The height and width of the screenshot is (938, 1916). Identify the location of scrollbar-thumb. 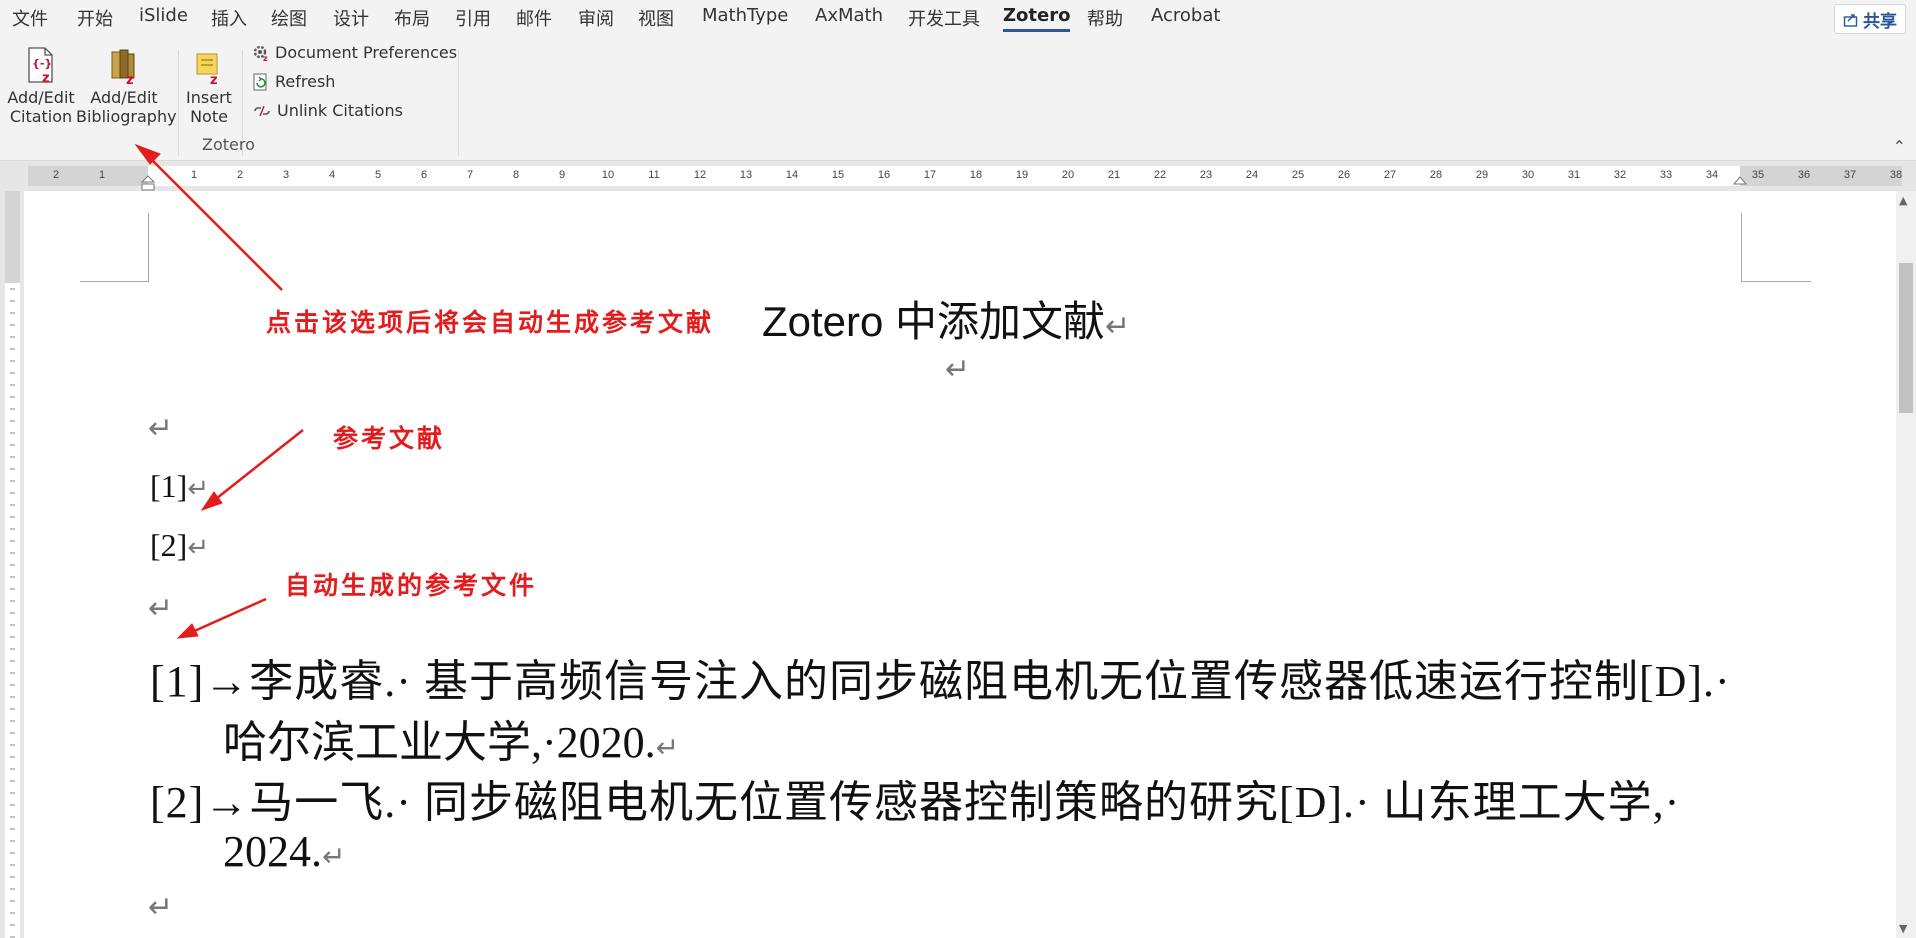
(1906, 338).